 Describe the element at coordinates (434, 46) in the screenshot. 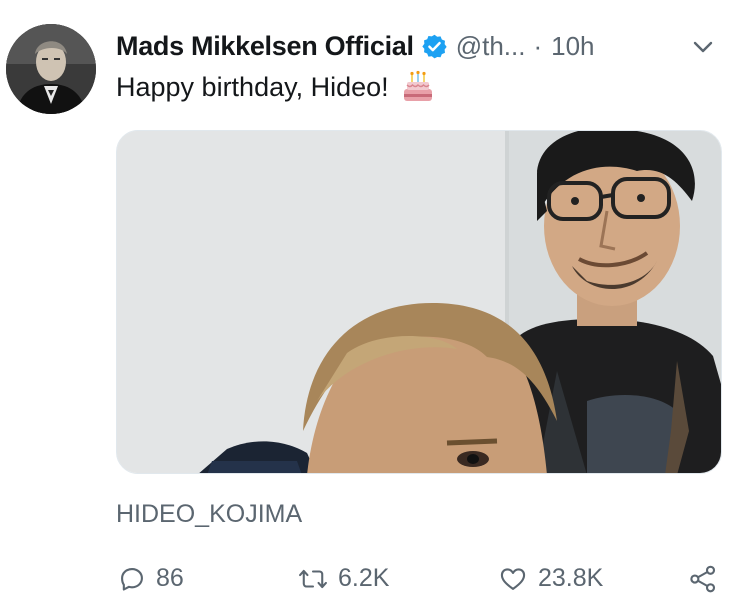

I see `verified-badge-icon` at that location.